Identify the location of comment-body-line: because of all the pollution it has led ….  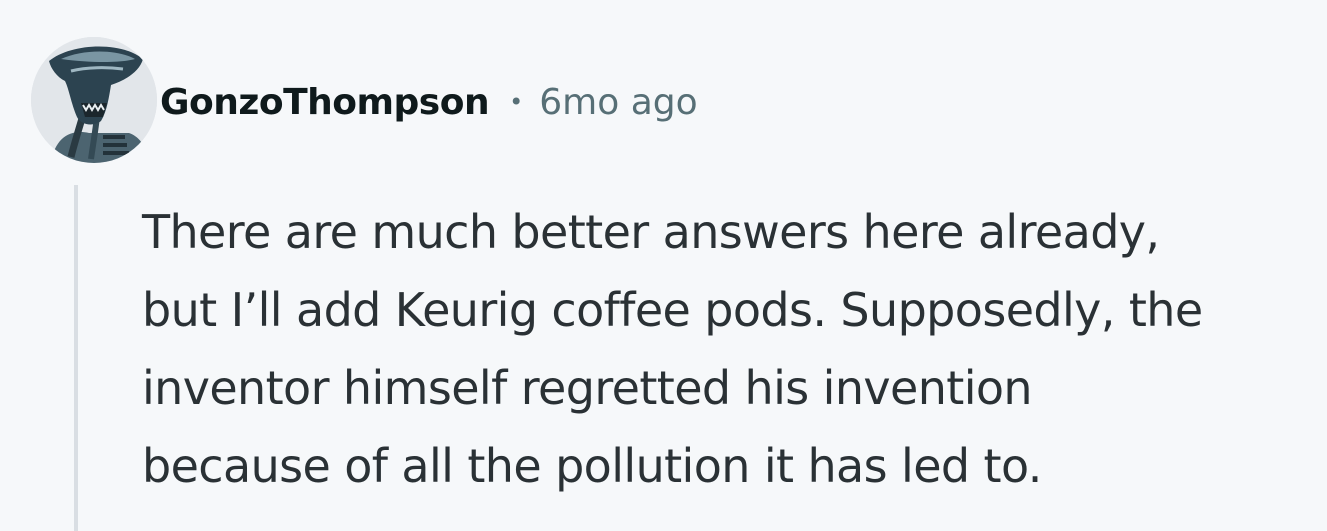
(592, 466).